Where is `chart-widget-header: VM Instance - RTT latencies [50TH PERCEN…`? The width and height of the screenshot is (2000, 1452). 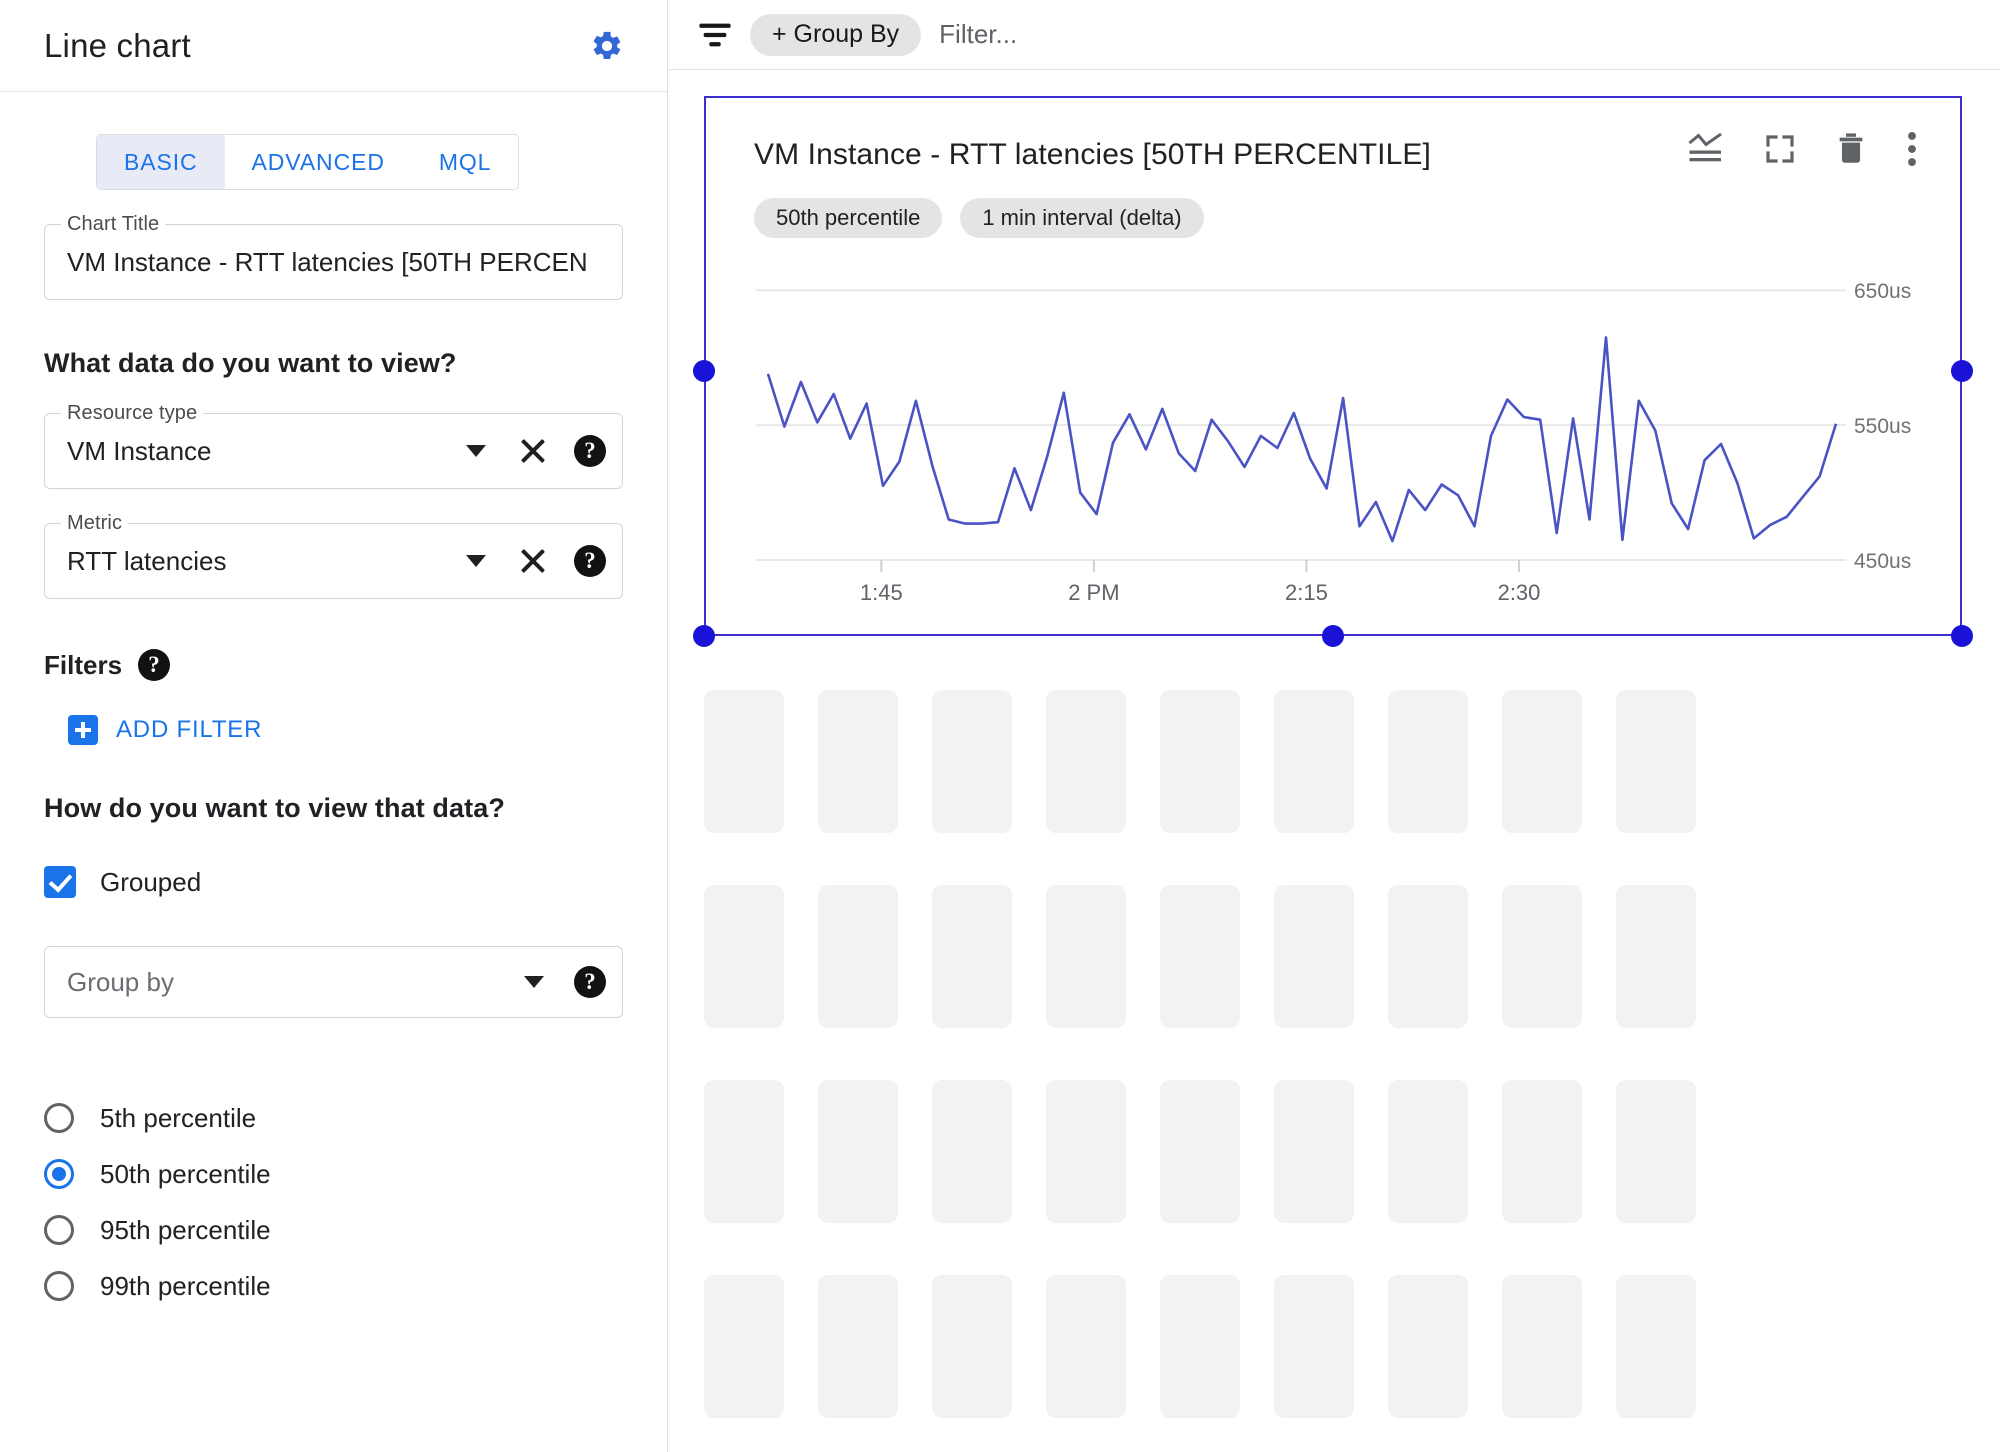 chart-widget-header: VM Instance - RTT latencies [50TH PERCEN… is located at coordinates (1333, 135).